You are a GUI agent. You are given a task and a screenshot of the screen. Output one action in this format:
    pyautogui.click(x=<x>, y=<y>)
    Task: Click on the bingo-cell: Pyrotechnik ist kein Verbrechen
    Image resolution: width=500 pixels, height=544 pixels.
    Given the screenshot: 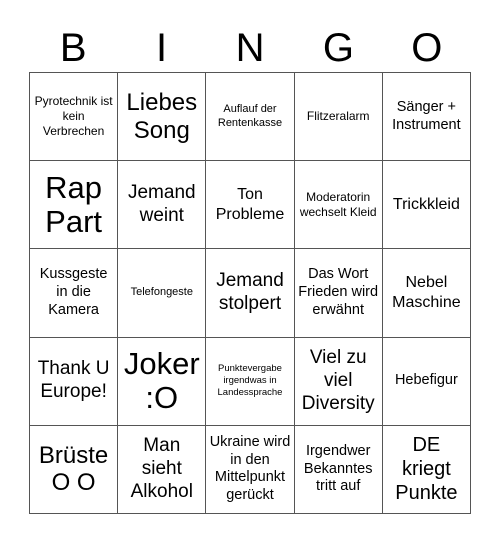 What is the action you would take?
    pyautogui.click(x=74, y=117)
    